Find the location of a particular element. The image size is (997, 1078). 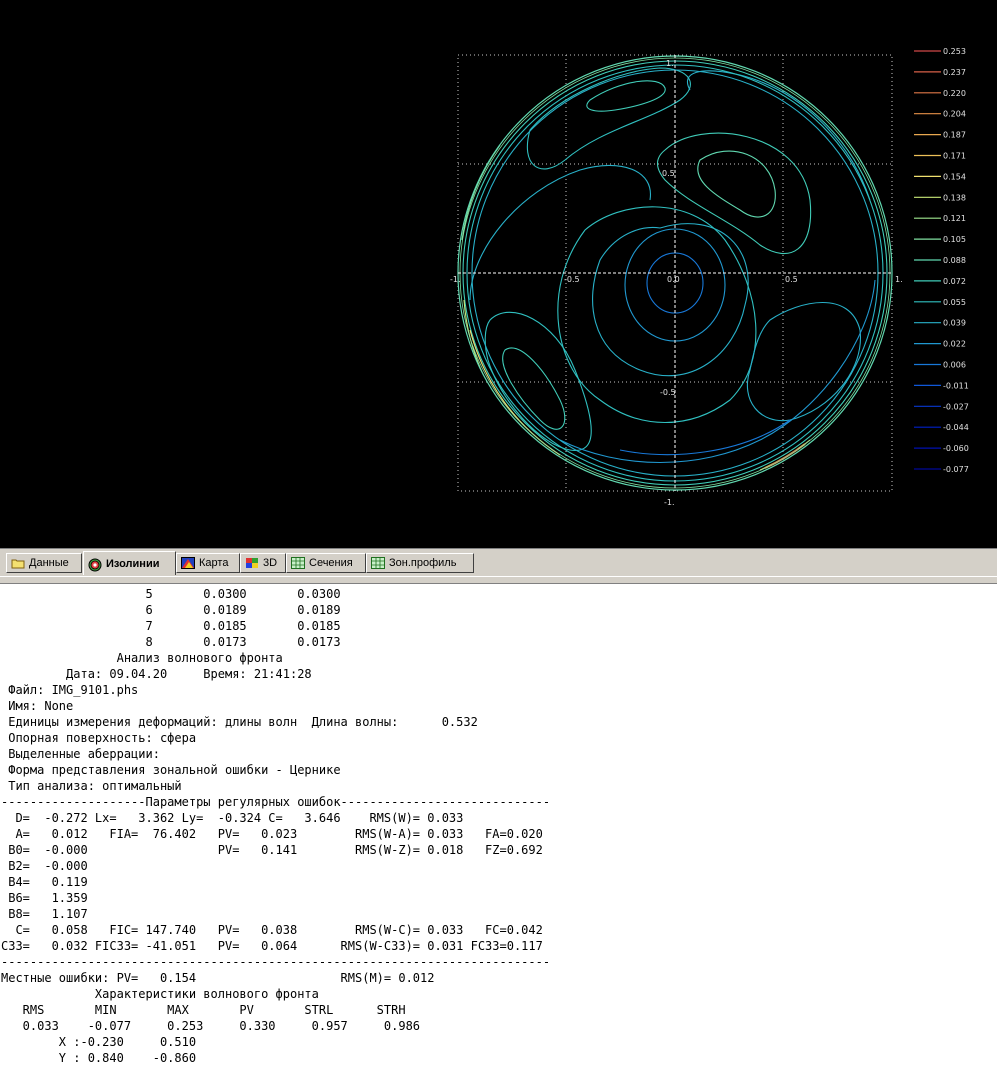

tab-map: Карта is located at coordinates (208, 563).